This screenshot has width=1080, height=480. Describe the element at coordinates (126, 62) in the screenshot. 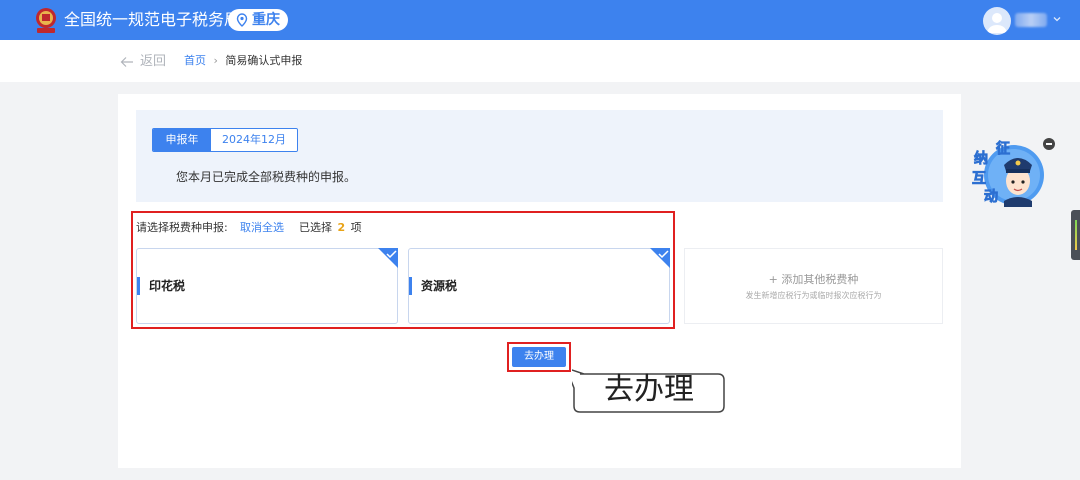

I see `arrow-left-icon` at that location.